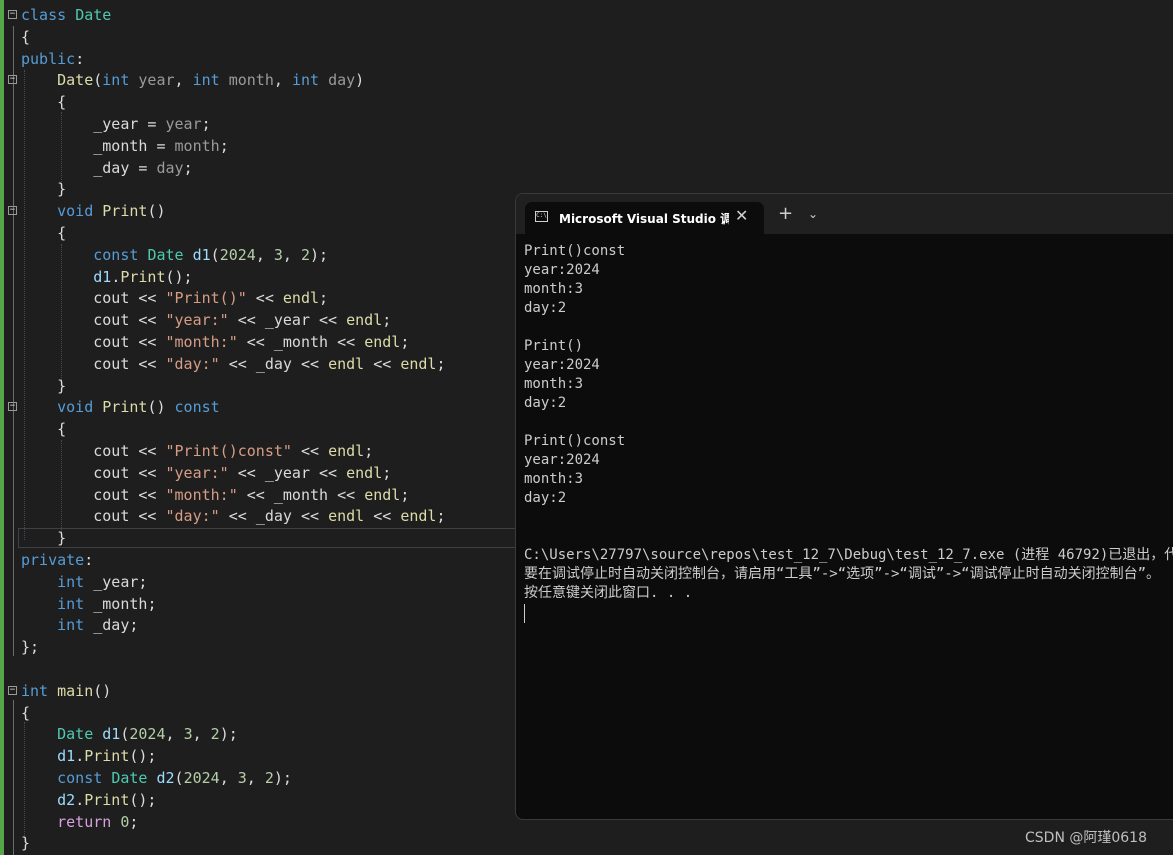  What do you see at coordinates (129, 734) in the screenshot?
I see `code-line: Date d1(2024, 3, 2);` at bounding box center [129, 734].